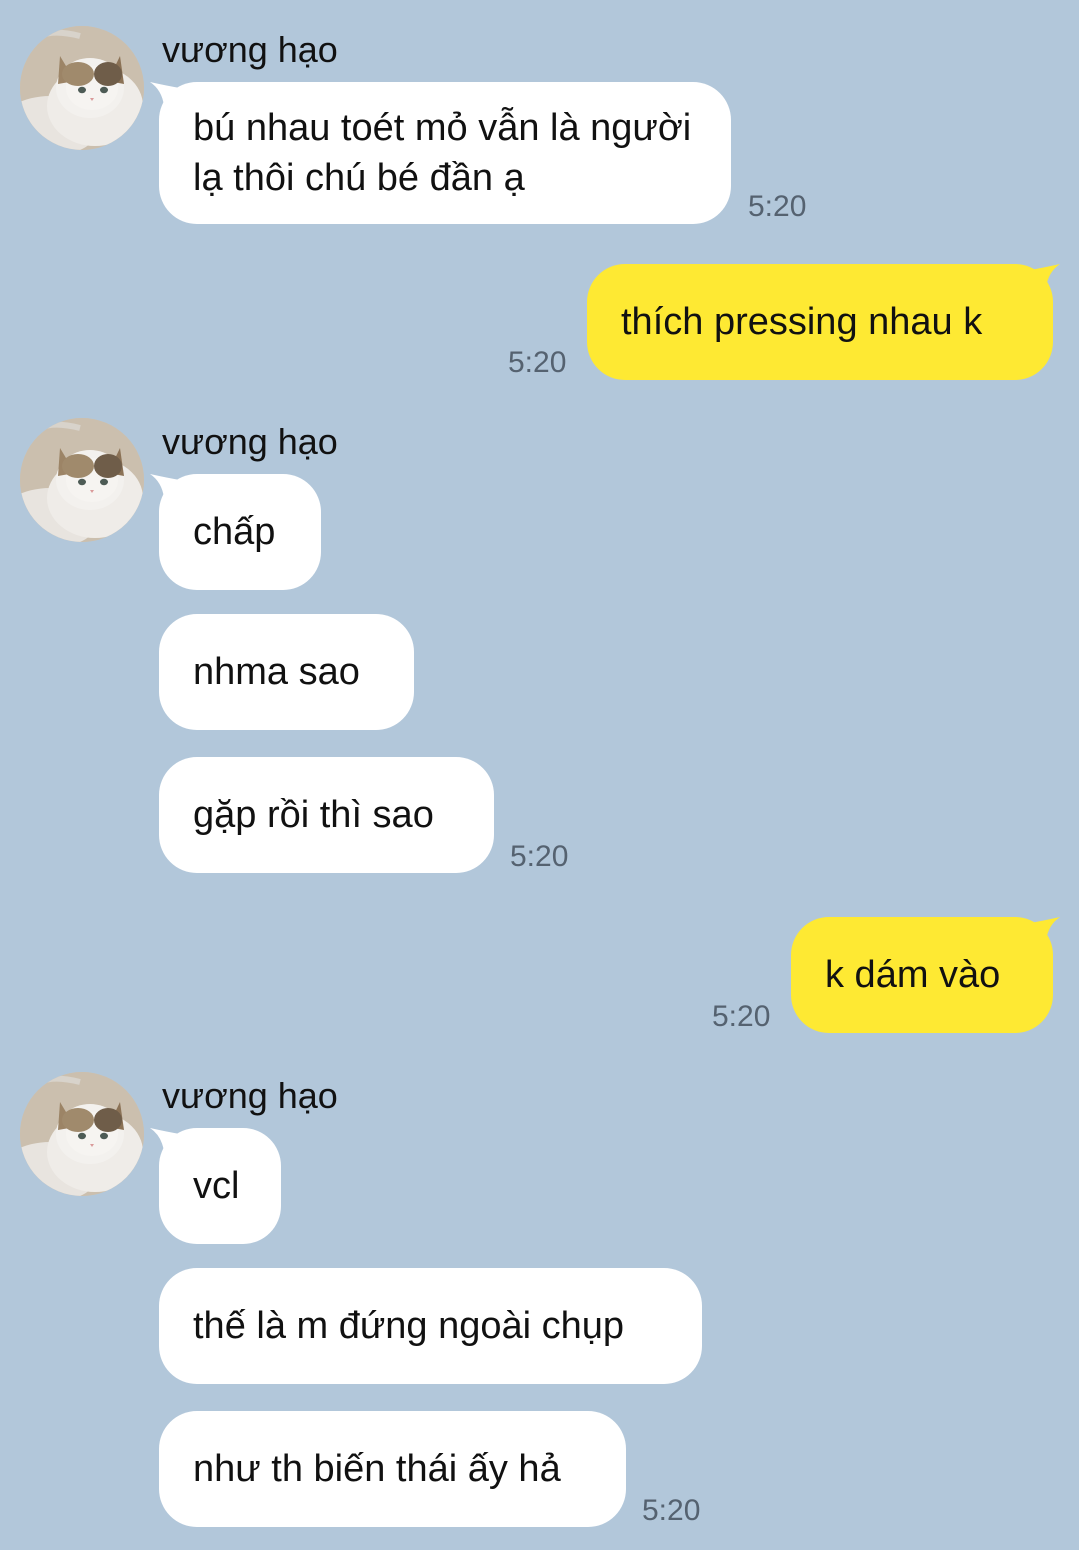 The image size is (1079, 1550). Describe the element at coordinates (430, 1326) in the screenshot. I see `incoming-message: thế là m đứng ngoài chụp` at that location.